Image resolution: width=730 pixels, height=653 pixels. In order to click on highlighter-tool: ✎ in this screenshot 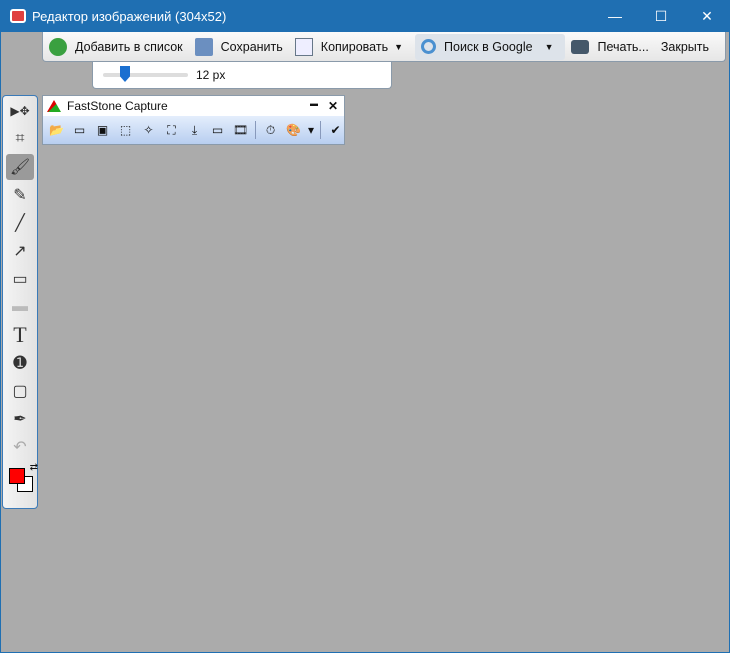, I will do `click(20, 195)`.